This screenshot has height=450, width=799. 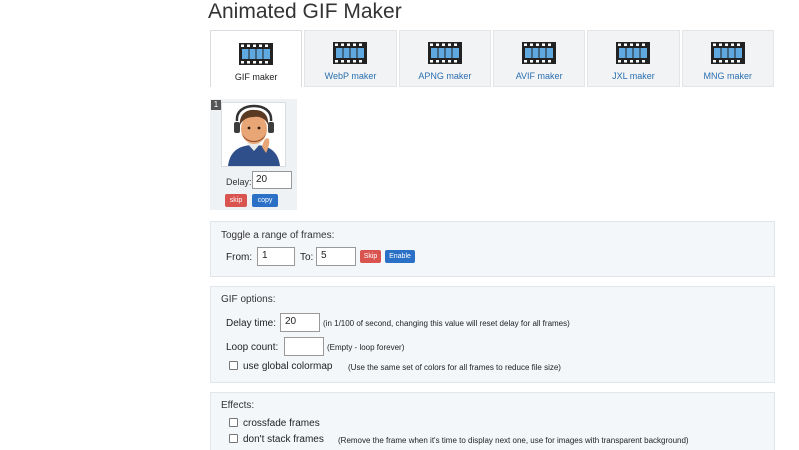 I want to click on panel-title: Toggle a range of frames:, so click(x=278, y=235).